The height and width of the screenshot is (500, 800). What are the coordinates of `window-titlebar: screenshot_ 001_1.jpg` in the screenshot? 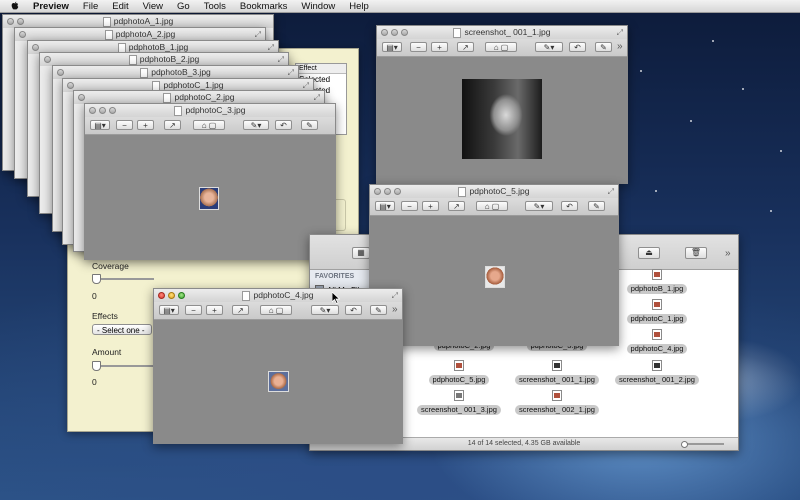 It's located at (502, 32).